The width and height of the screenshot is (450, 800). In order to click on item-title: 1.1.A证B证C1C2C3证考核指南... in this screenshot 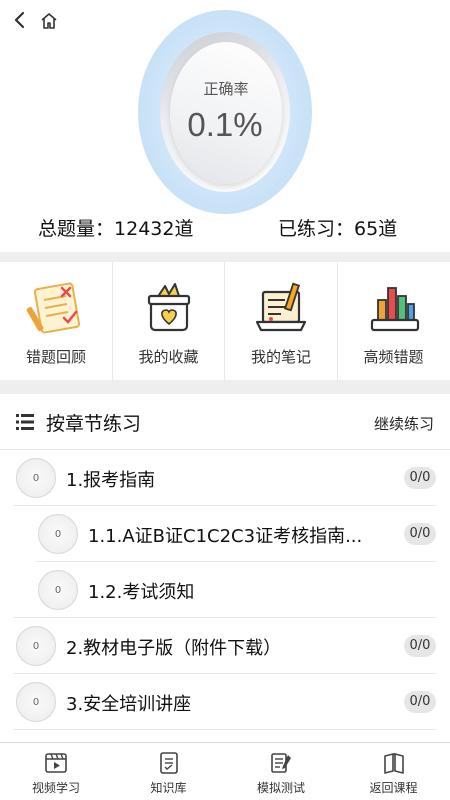, I will do `click(225, 536)`.